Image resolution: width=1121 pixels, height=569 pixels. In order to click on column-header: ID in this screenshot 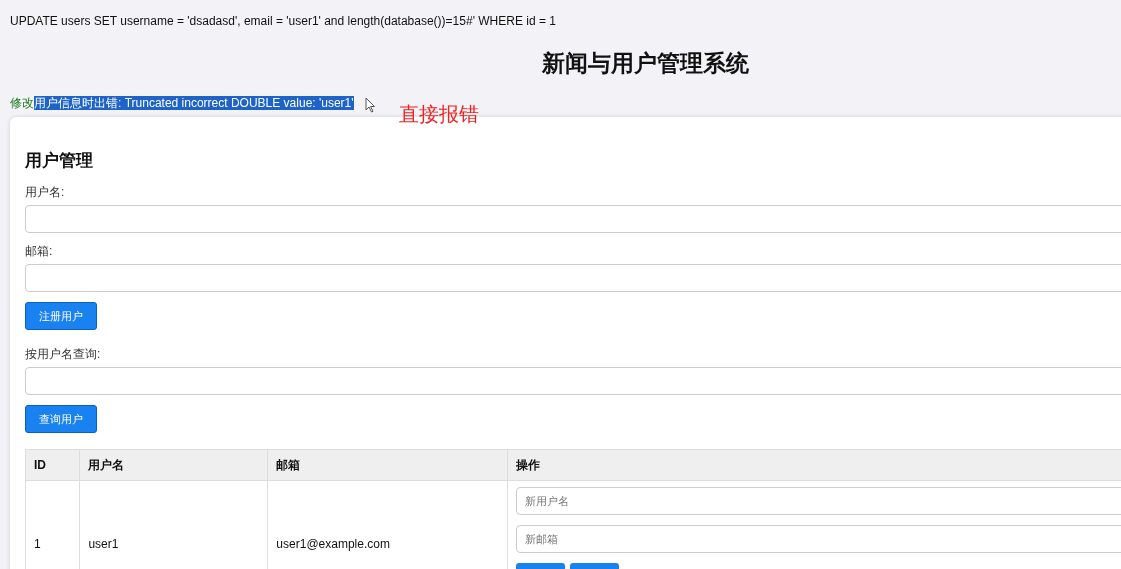, I will do `click(52, 465)`.